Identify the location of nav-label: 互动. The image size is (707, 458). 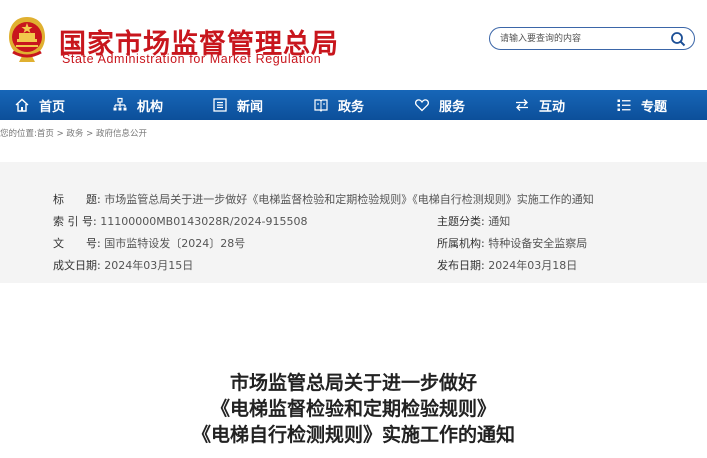
(552, 107).